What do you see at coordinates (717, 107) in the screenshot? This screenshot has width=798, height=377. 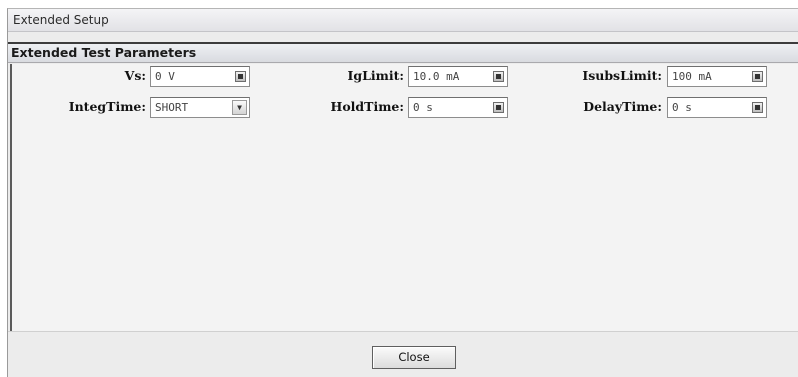 I see `delaytime-field: 0 s` at bounding box center [717, 107].